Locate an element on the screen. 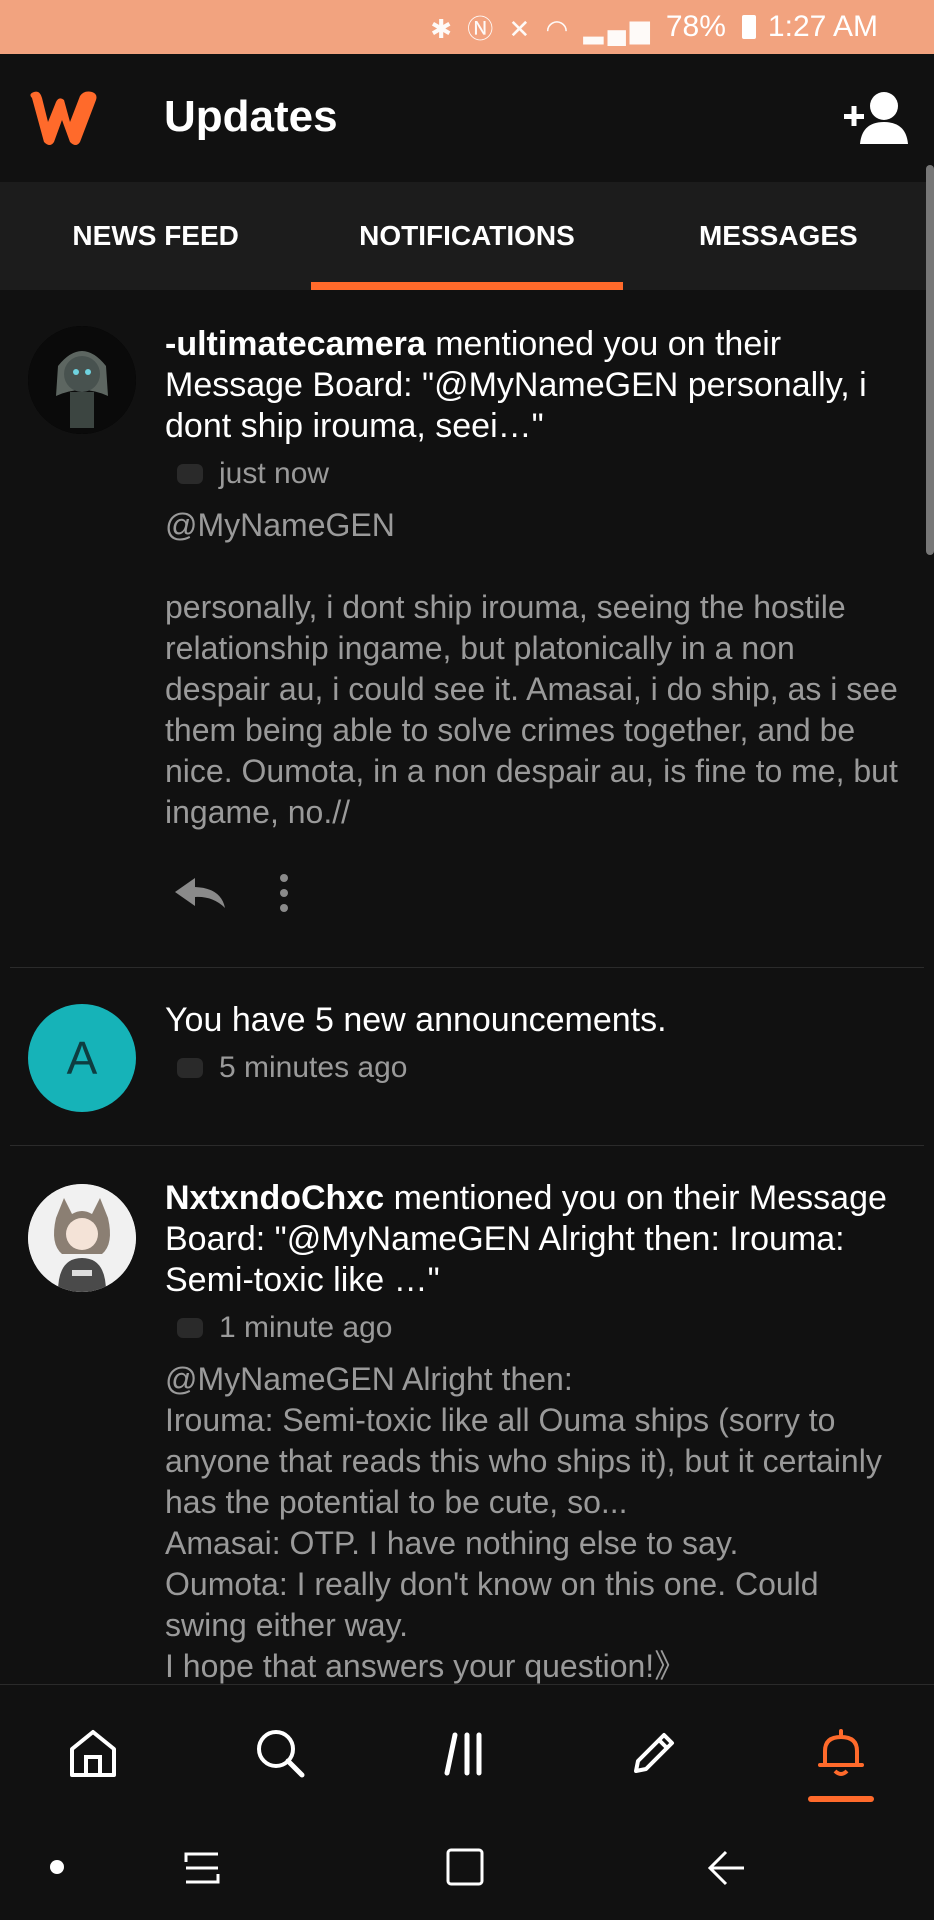 The image size is (934, 1920). avatar-letter: A is located at coordinates (82, 1058).